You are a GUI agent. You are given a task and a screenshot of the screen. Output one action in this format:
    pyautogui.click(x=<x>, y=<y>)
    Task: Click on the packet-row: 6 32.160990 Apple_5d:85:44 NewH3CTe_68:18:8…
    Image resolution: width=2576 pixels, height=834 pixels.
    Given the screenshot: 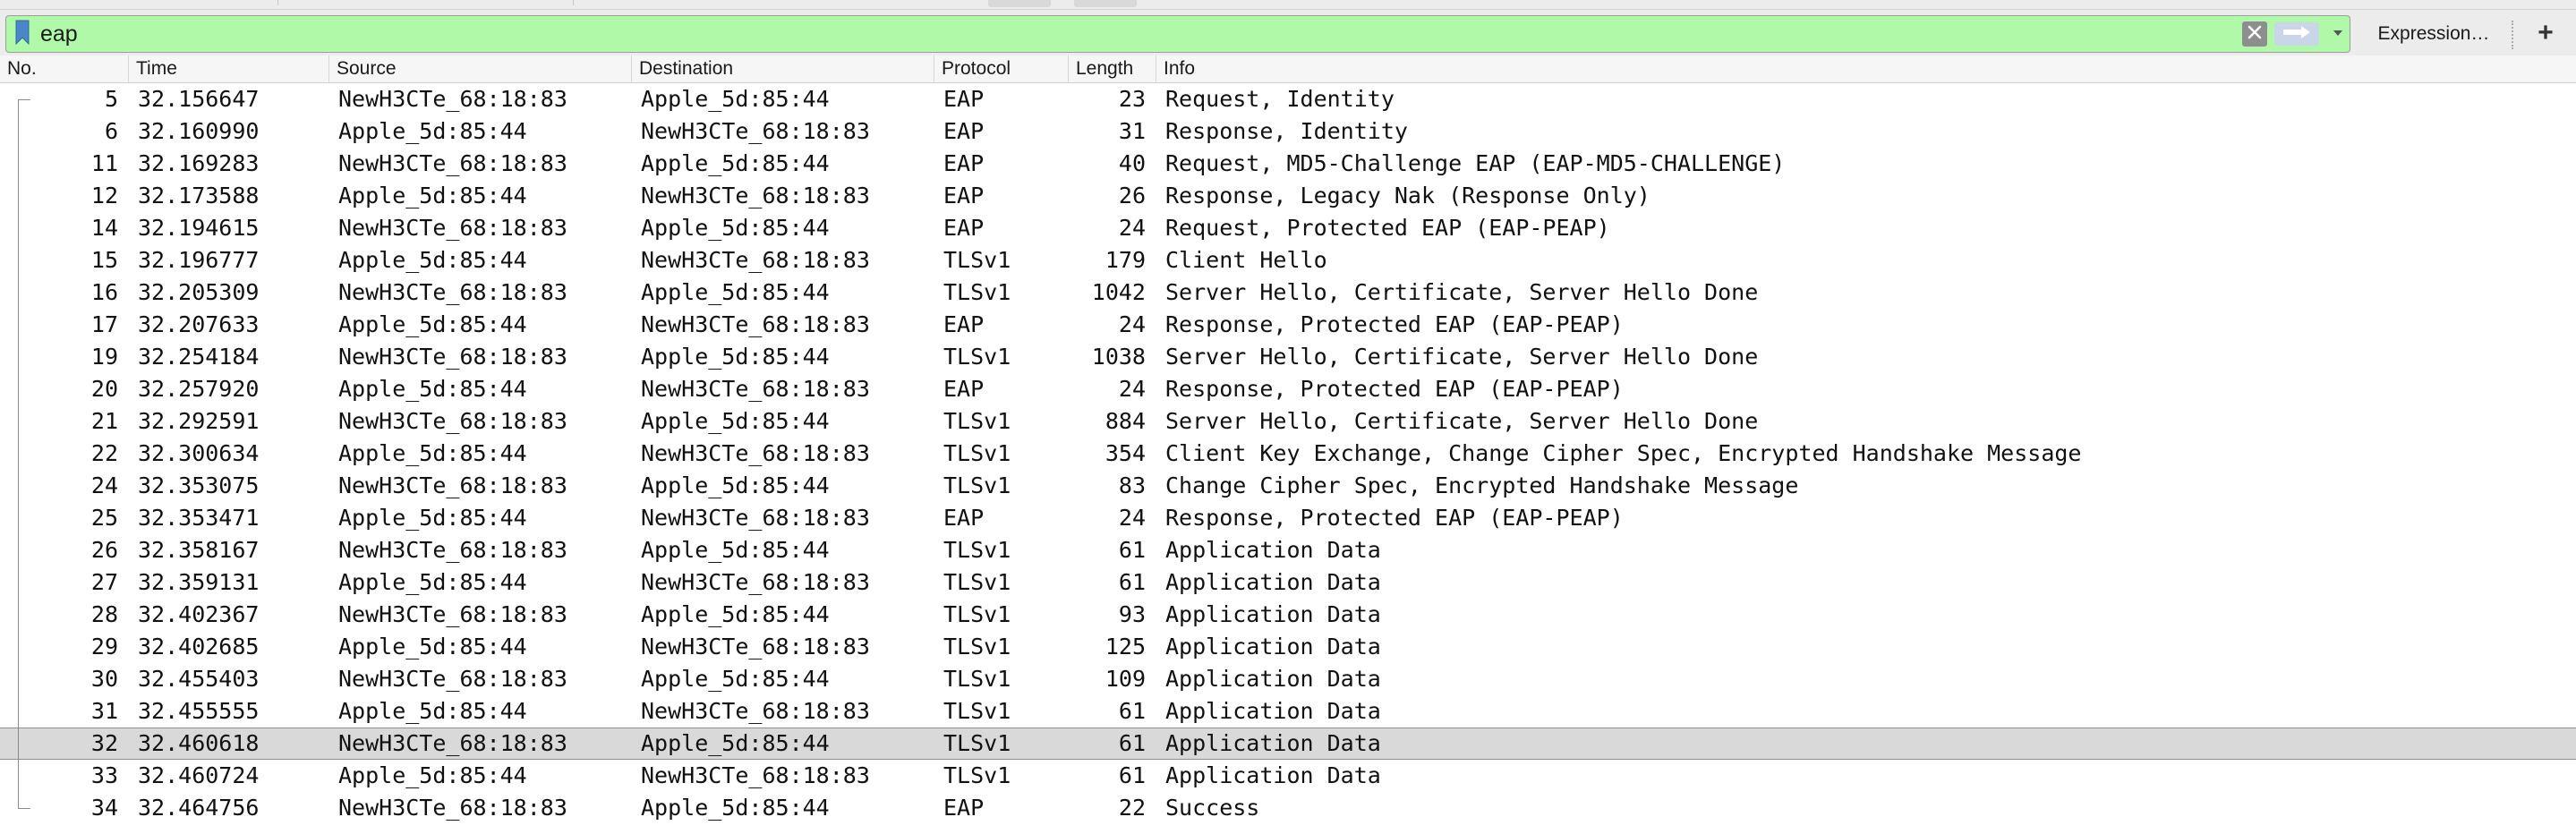 What is the action you would take?
    pyautogui.click(x=1288, y=131)
    